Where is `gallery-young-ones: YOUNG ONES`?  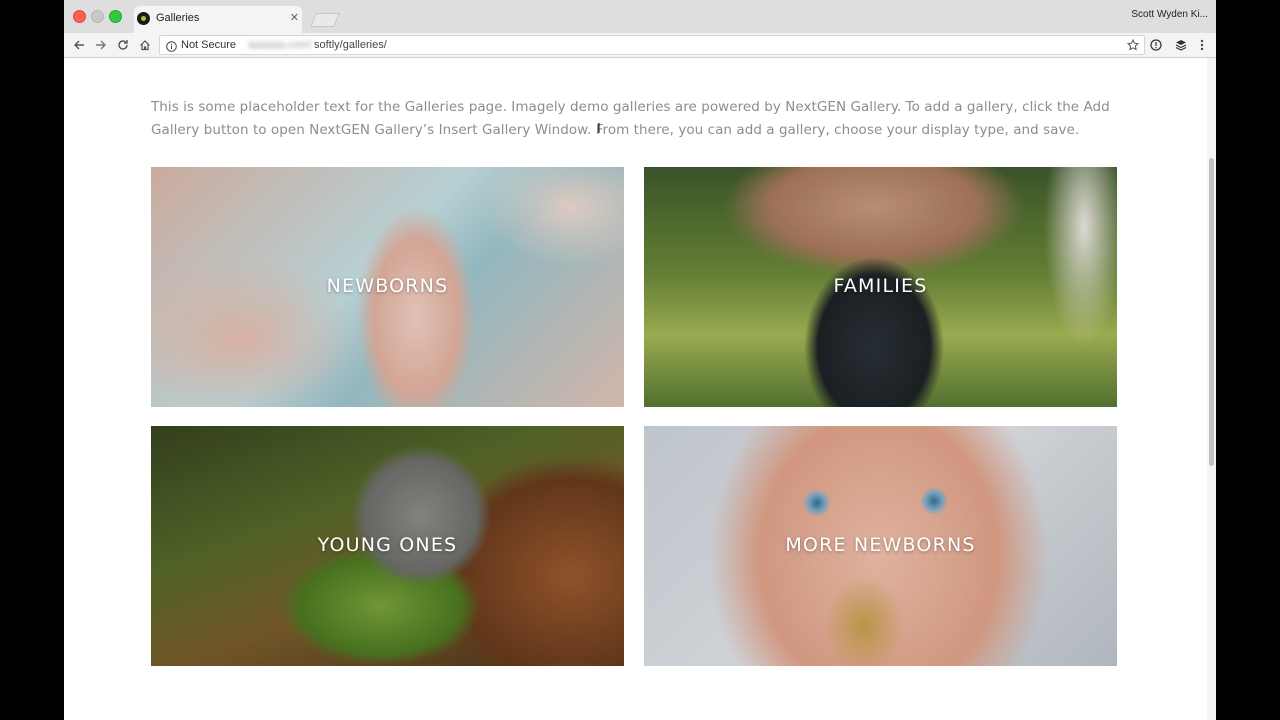 gallery-young-ones: YOUNG ONES is located at coordinates (387, 546).